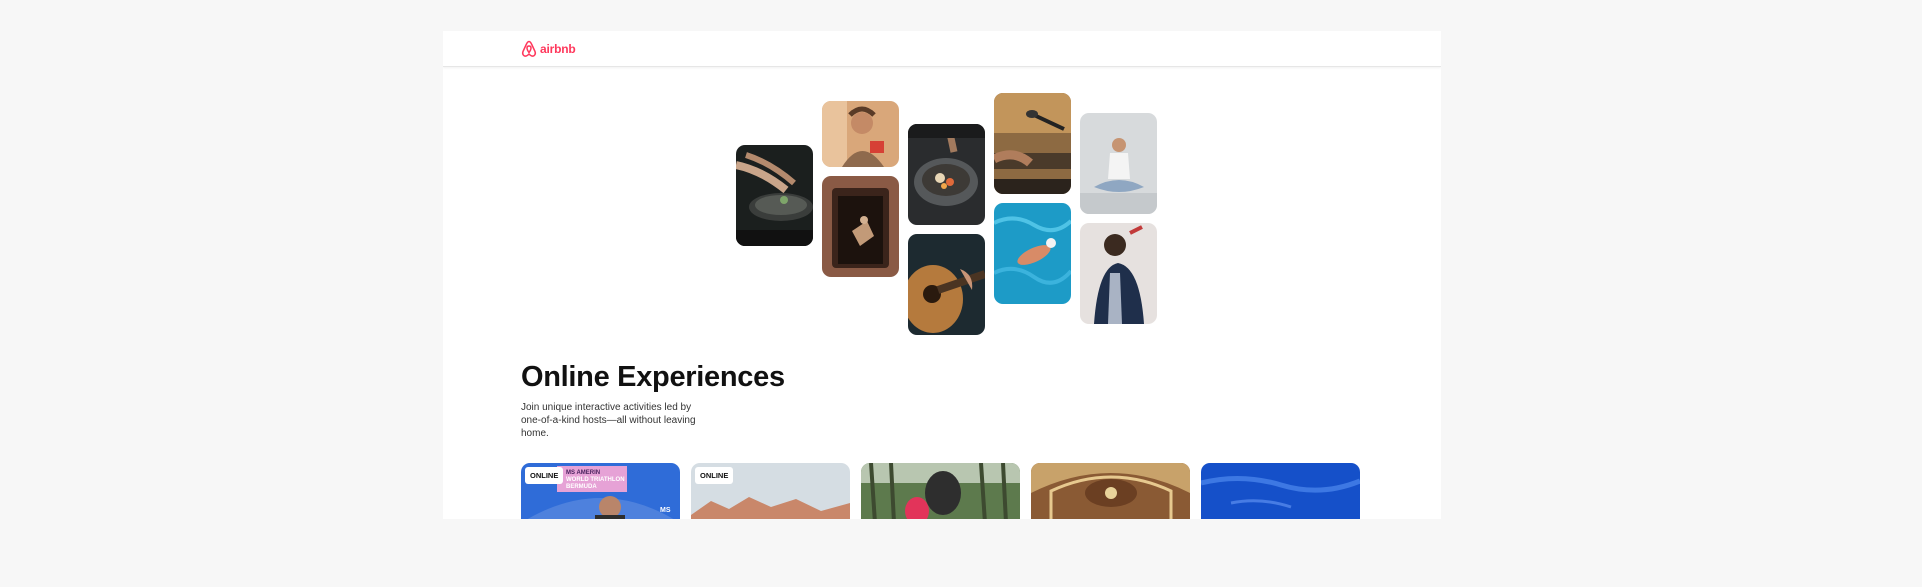 The width and height of the screenshot is (1922, 587). I want to click on experience-card-mountains: ONLINE, so click(770, 491).